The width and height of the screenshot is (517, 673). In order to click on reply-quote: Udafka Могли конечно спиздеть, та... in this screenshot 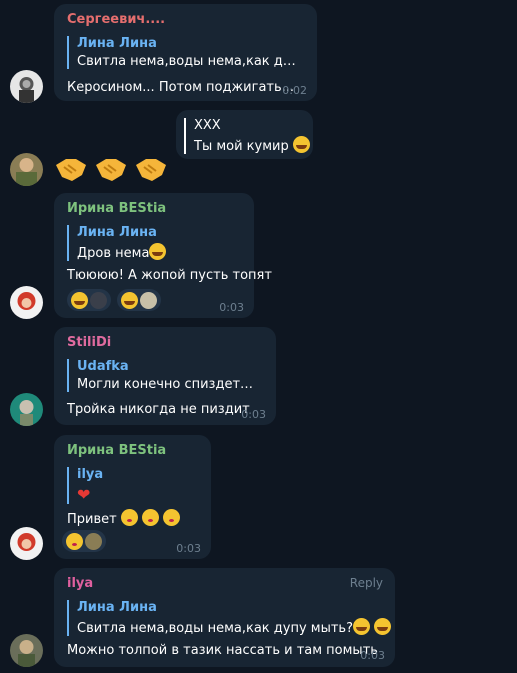, I will do `click(163, 375)`.